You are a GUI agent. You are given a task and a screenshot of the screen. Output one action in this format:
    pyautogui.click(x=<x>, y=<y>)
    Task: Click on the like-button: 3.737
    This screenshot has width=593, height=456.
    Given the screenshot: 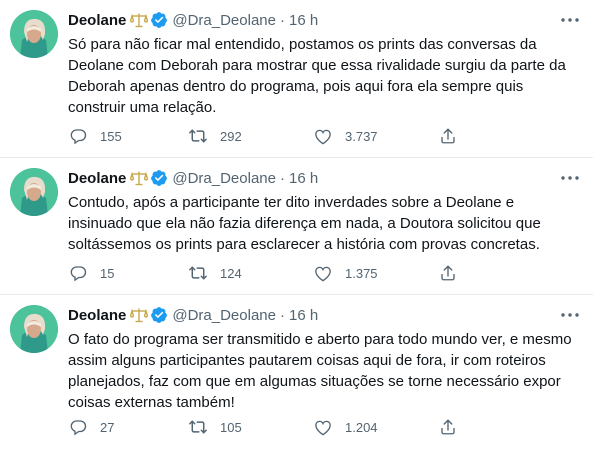 What is the action you would take?
    pyautogui.click(x=375, y=136)
    